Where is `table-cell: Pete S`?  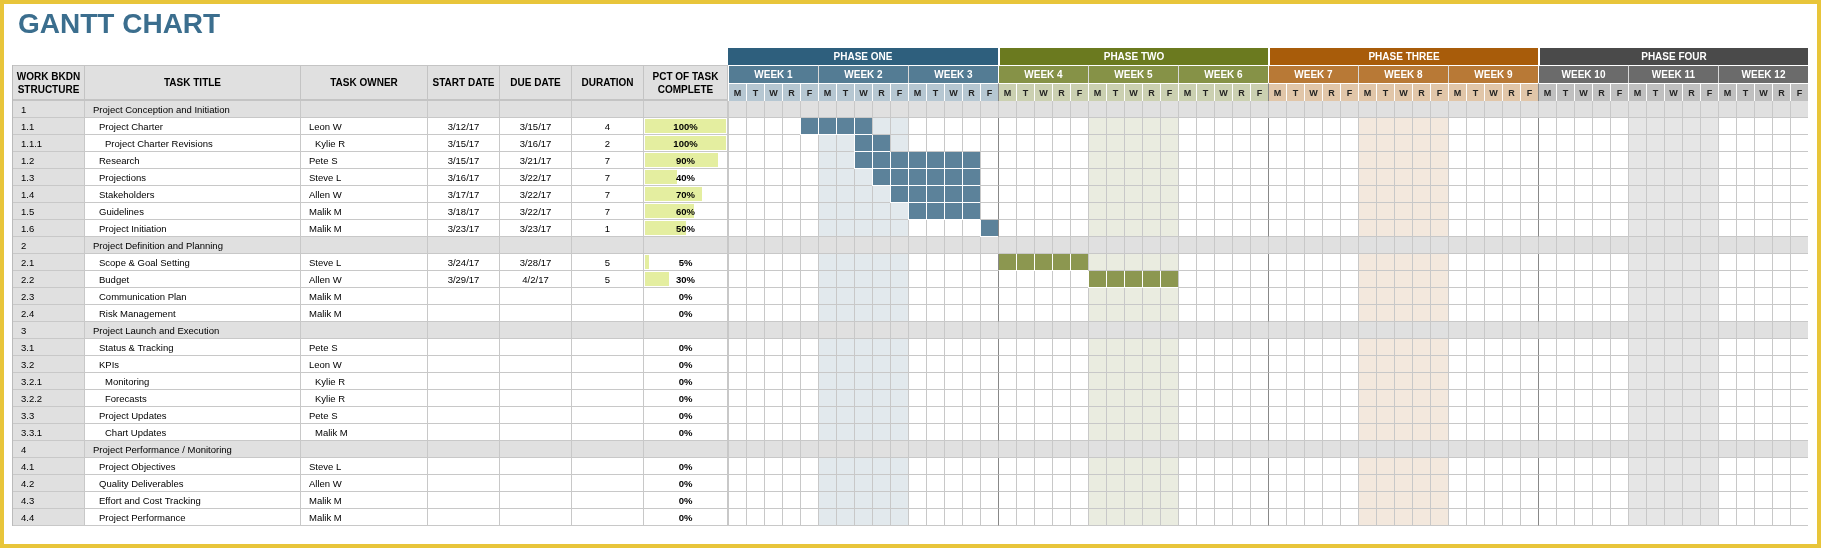
table-cell: Pete S is located at coordinates (364, 415).